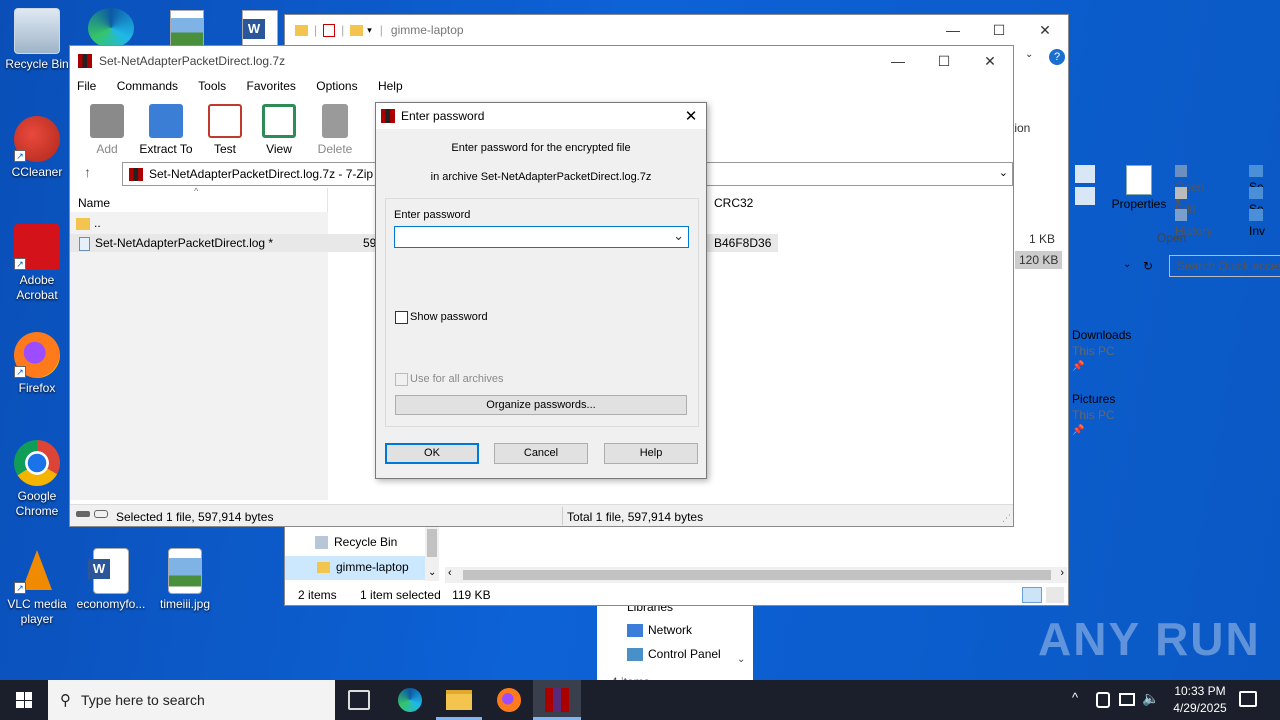  What do you see at coordinates (1075, 697) in the screenshot?
I see `show-hidden-icons-button: ^` at bounding box center [1075, 697].